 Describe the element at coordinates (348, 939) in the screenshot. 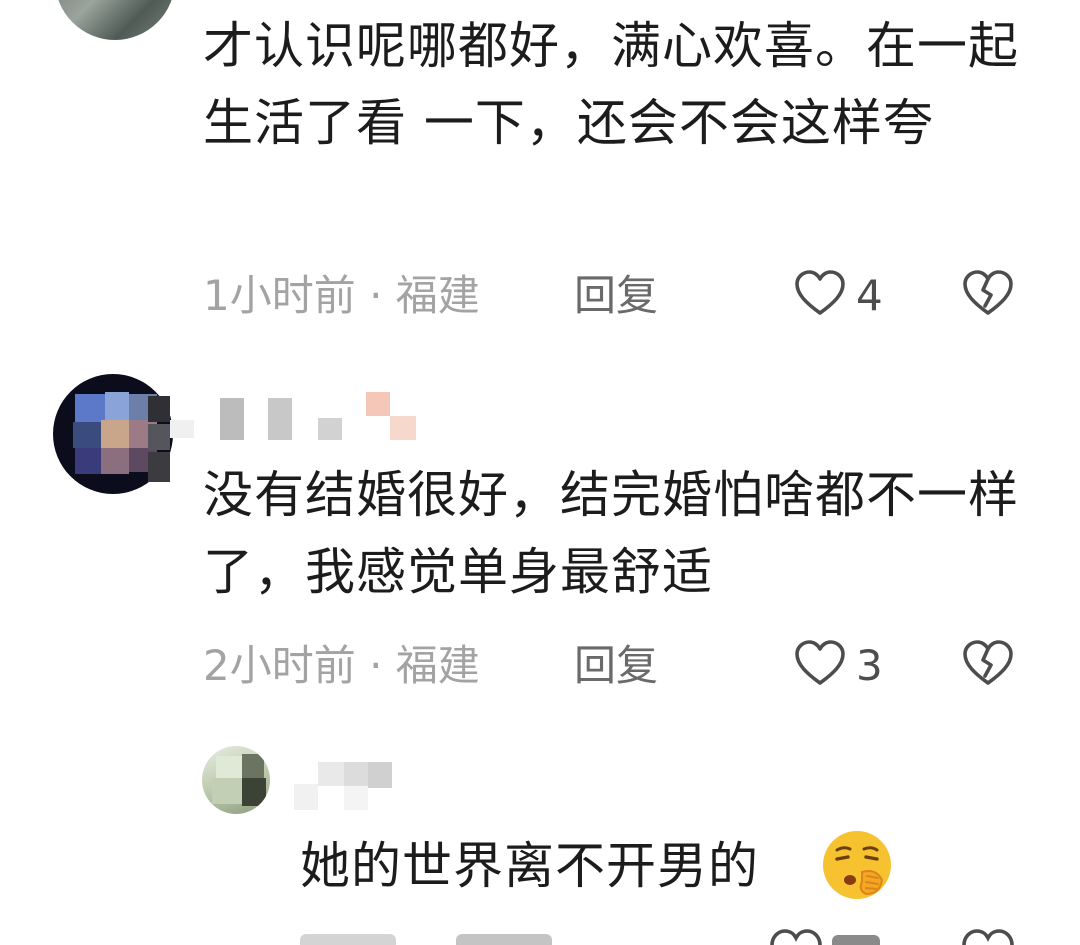

I see `truncated-meta-text` at that location.